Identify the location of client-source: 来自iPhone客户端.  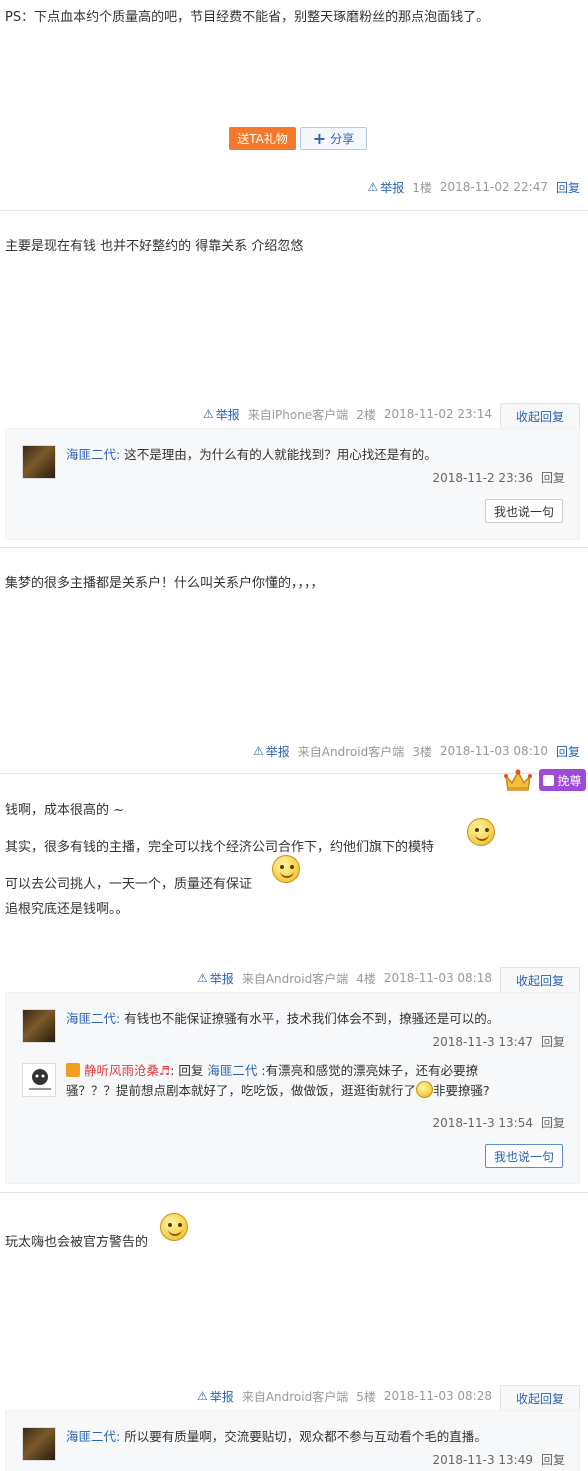
(298, 414).